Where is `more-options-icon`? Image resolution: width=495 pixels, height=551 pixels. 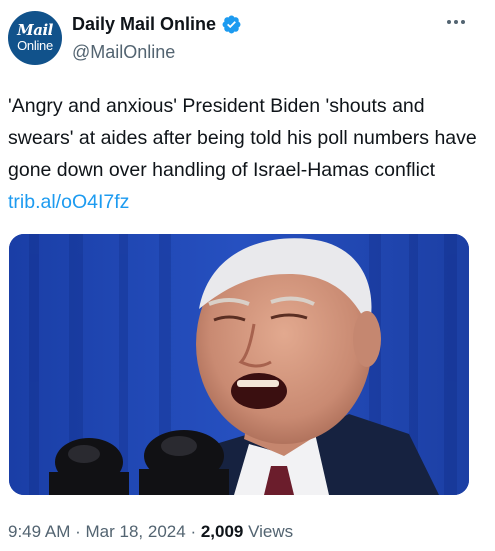 more-options-icon is located at coordinates (456, 22).